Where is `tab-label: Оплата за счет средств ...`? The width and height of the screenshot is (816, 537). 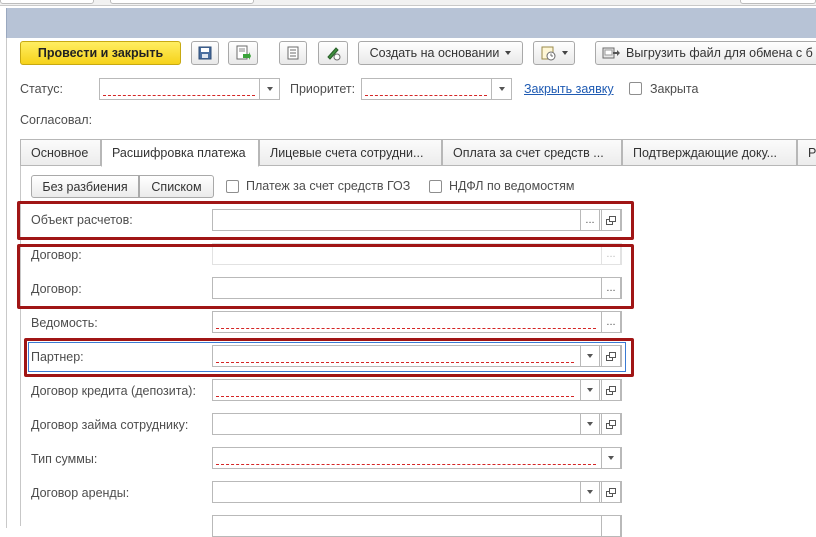 tab-label: Оплата за счет средств ... is located at coordinates (528, 152).